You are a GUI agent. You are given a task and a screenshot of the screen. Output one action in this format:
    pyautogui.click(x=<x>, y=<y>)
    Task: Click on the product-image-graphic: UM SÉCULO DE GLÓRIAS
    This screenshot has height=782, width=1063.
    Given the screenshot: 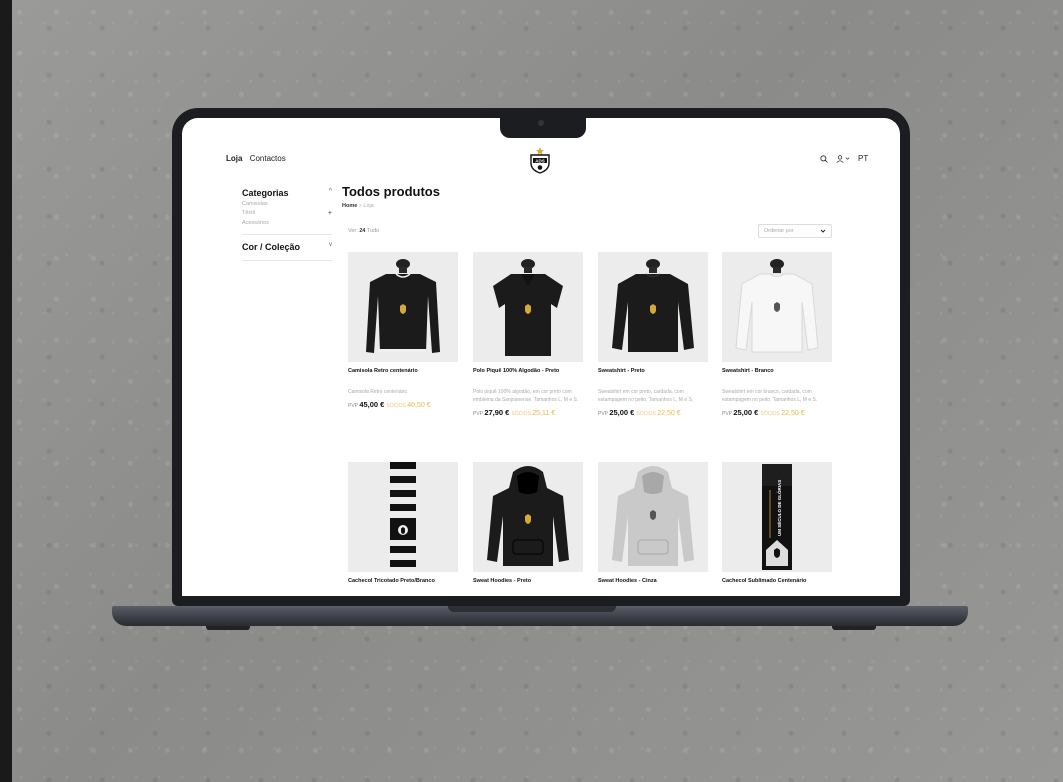 What is the action you would take?
    pyautogui.click(x=777, y=517)
    